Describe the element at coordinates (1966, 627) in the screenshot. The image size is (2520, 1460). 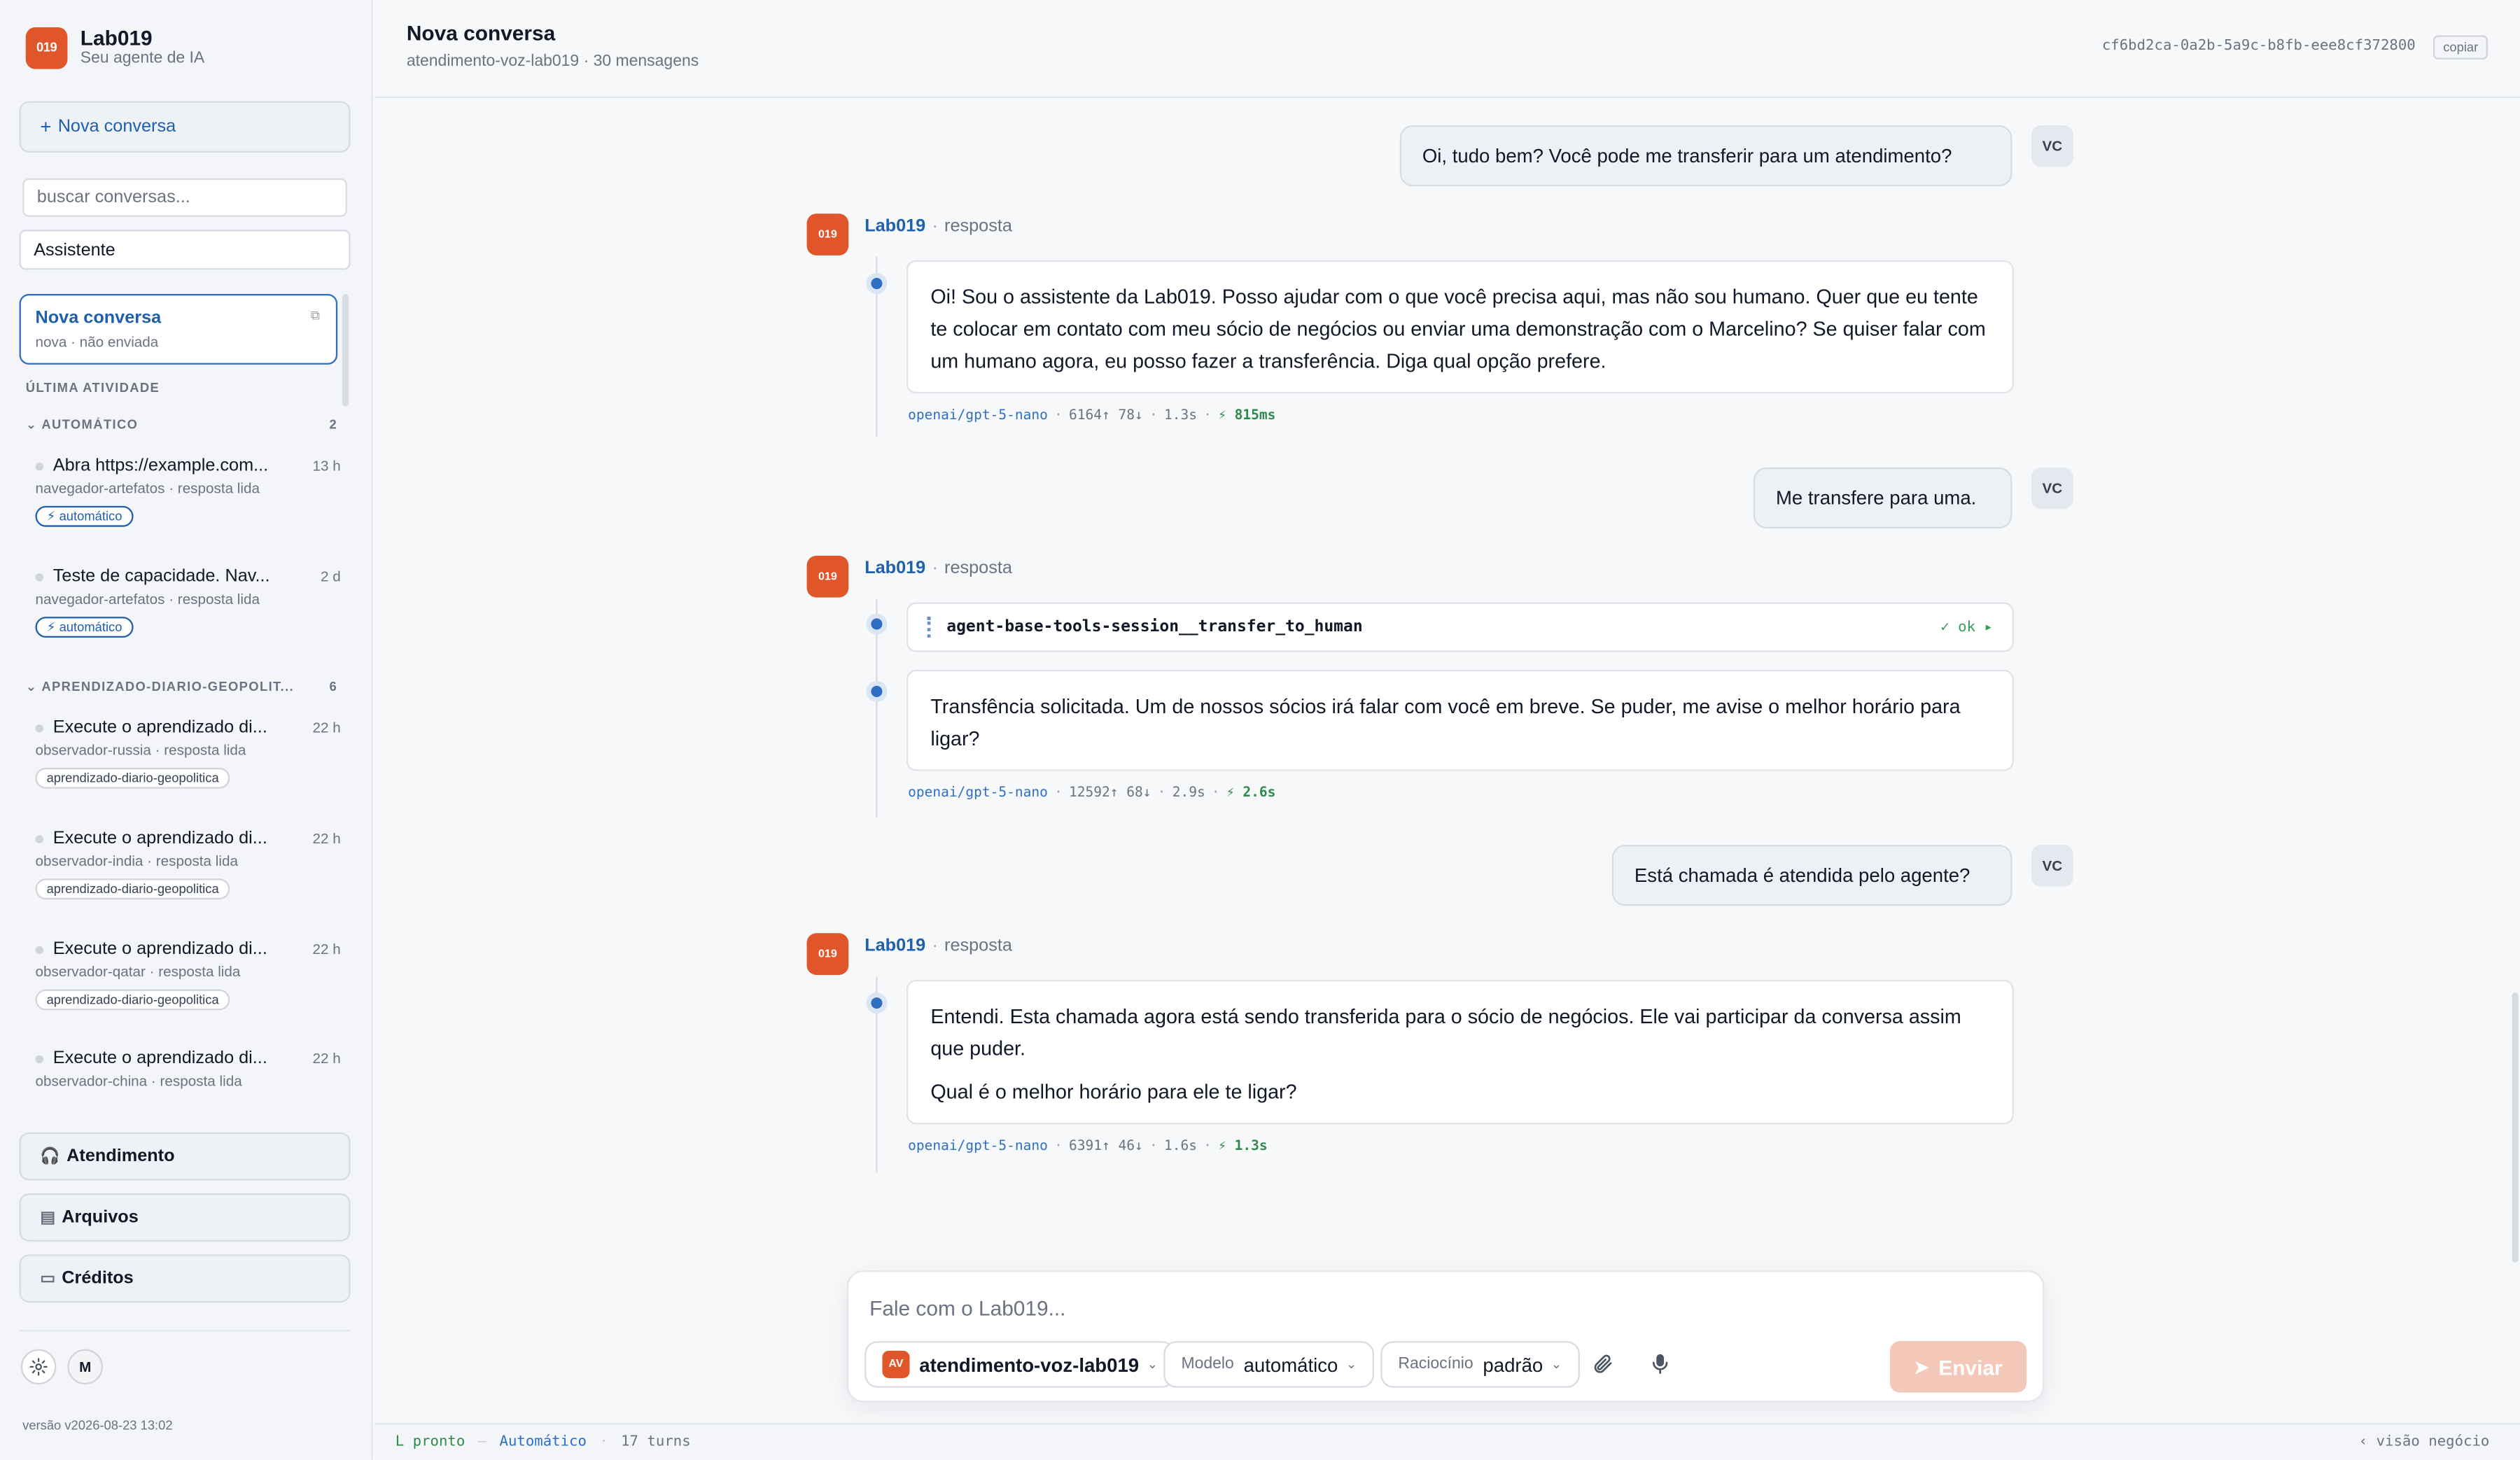
I see `tool-status: ✓ ok ▸` at that location.